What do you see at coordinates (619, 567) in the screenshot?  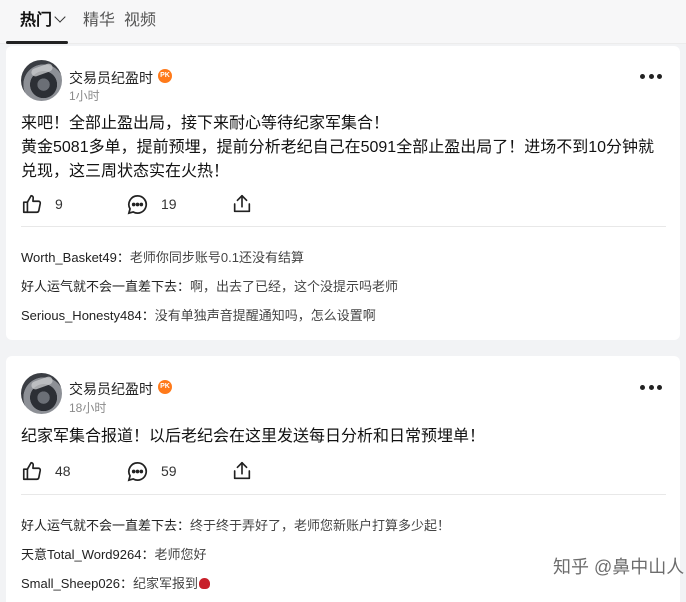 I see `watermark: 知乎 @鼻中山人` at bounding box center [619, 567].